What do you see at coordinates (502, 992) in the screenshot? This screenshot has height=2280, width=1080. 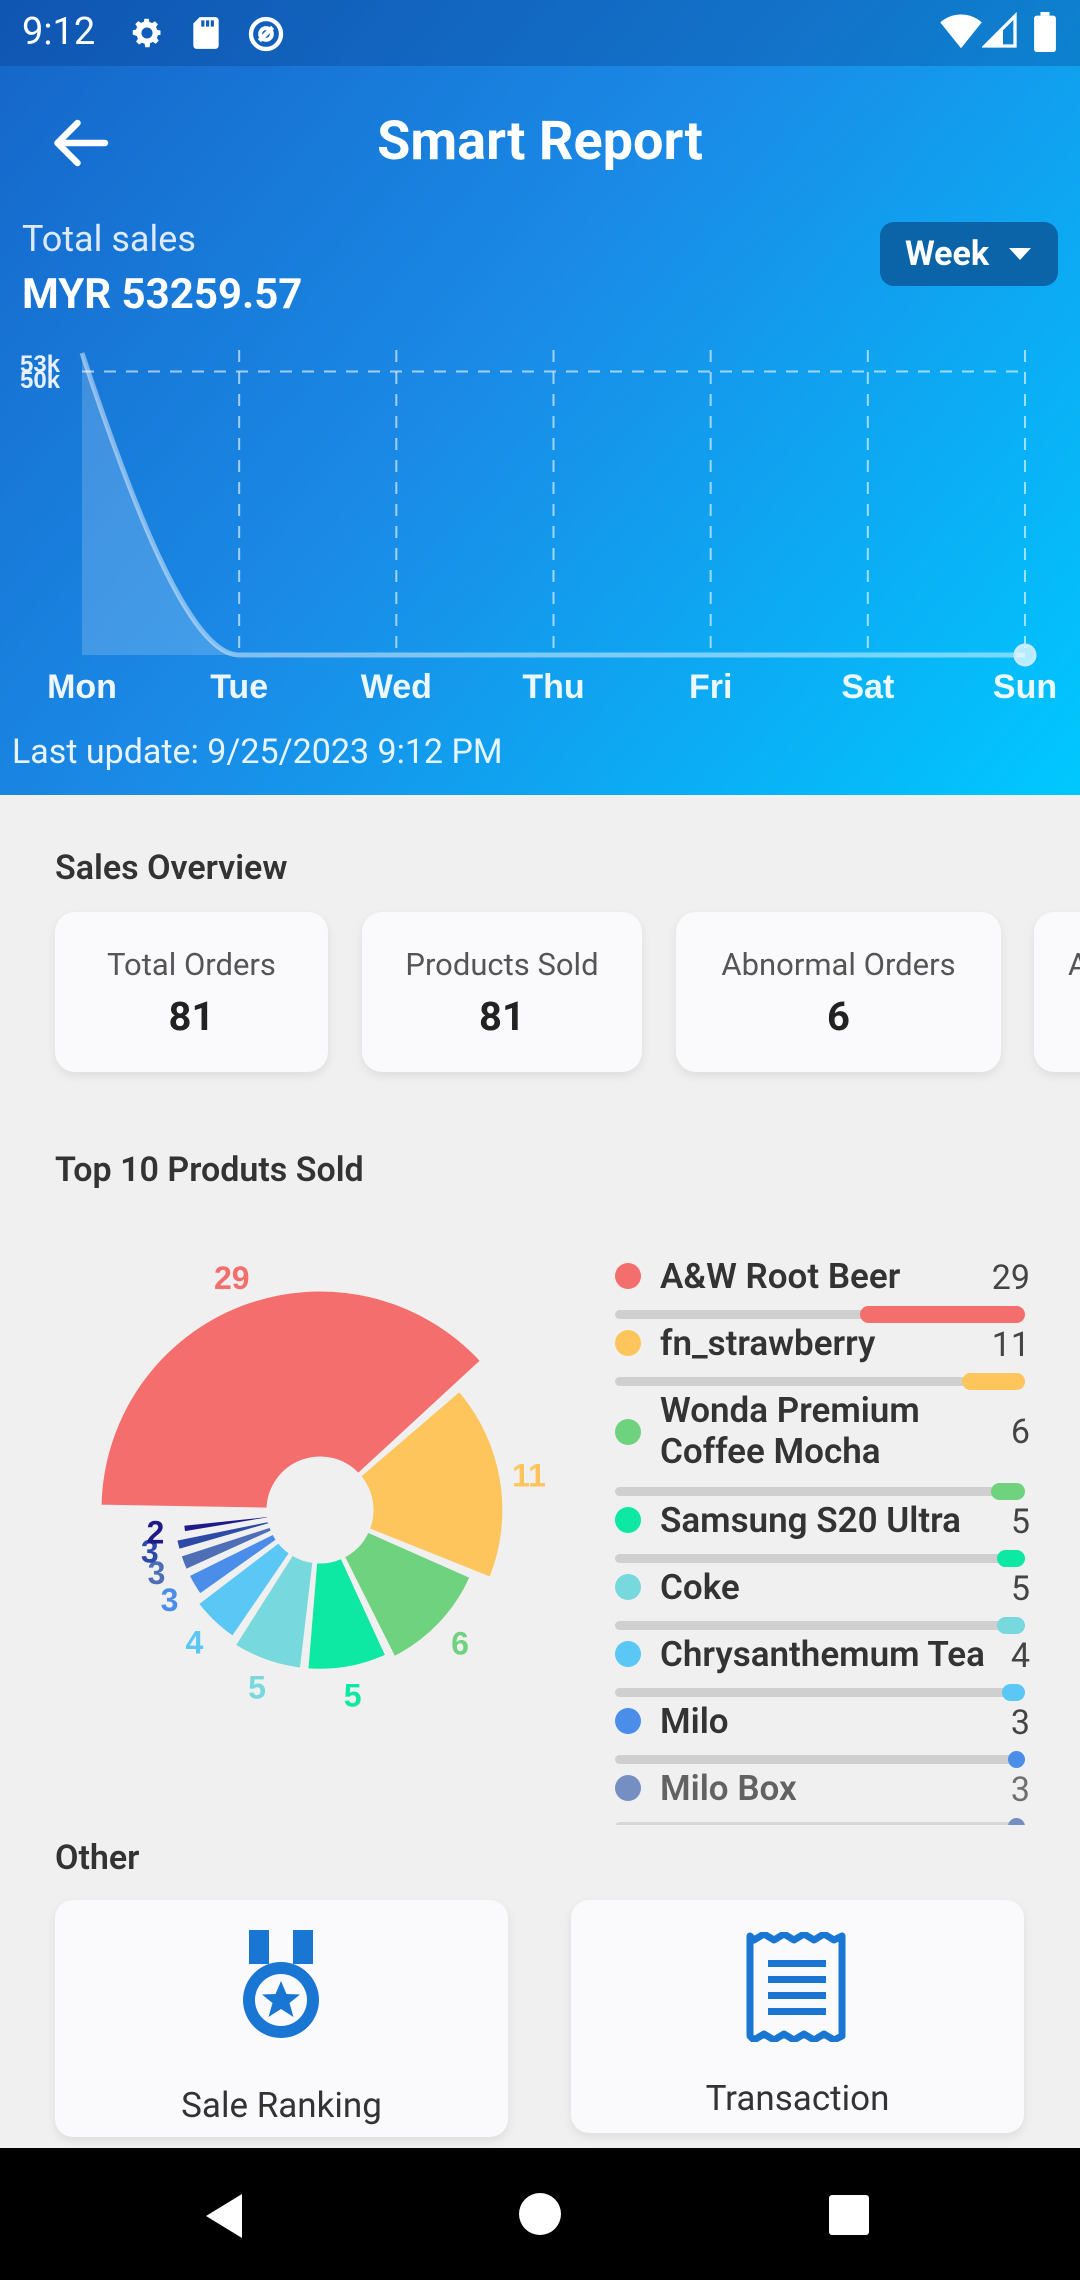 I see `products-sold-card: Products Sold 81` at bounding box center [502, 992].